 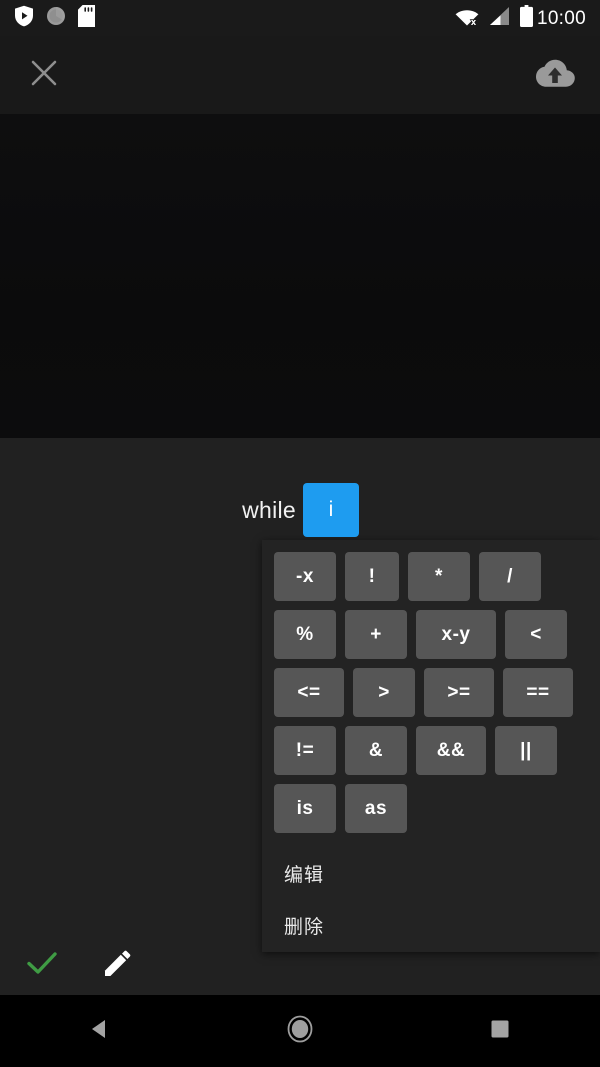 I want to click on status-bar-clock: 10:00, so click(x=561, y=18).